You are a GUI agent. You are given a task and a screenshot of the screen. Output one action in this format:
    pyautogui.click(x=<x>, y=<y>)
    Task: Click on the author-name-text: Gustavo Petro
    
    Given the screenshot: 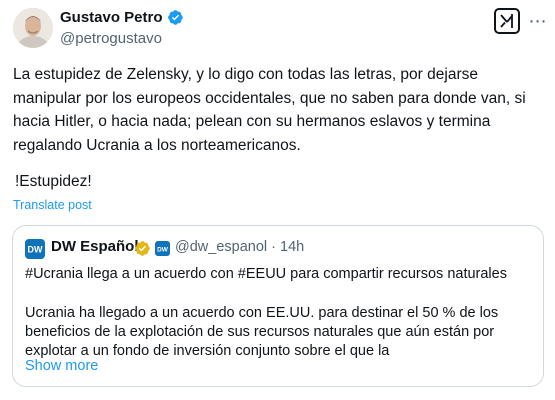 What is the action you would take?
    pyautogui.click(x=111, y=17)
    